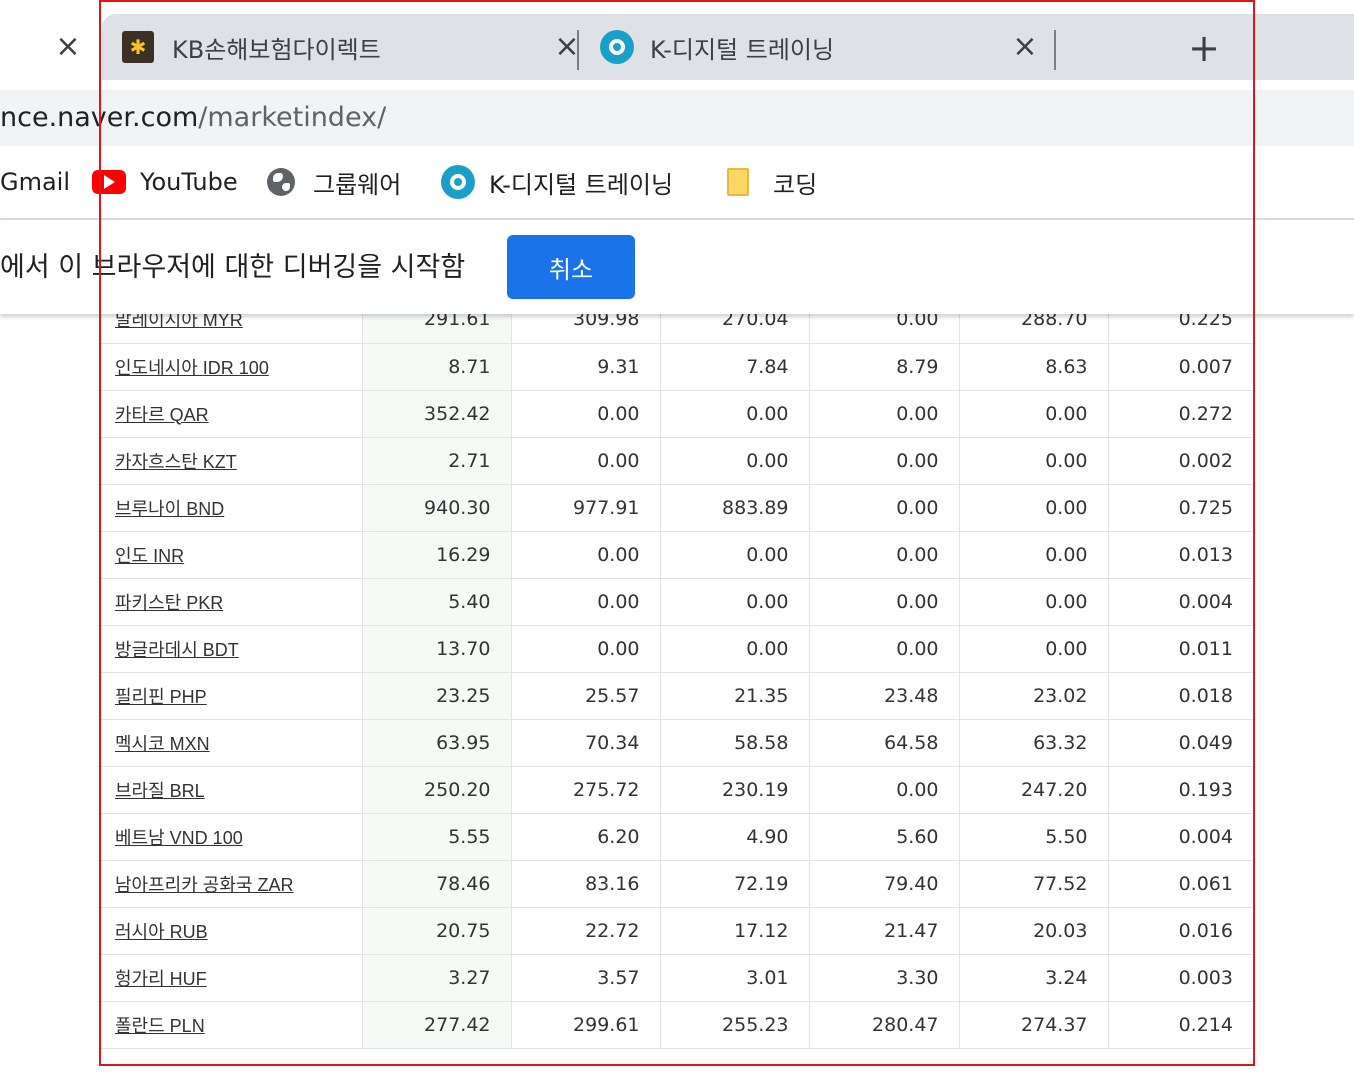 This screenshot has width=1354, height=1090. I want to click on rate-cell: 255.23, so click(734, 1025).